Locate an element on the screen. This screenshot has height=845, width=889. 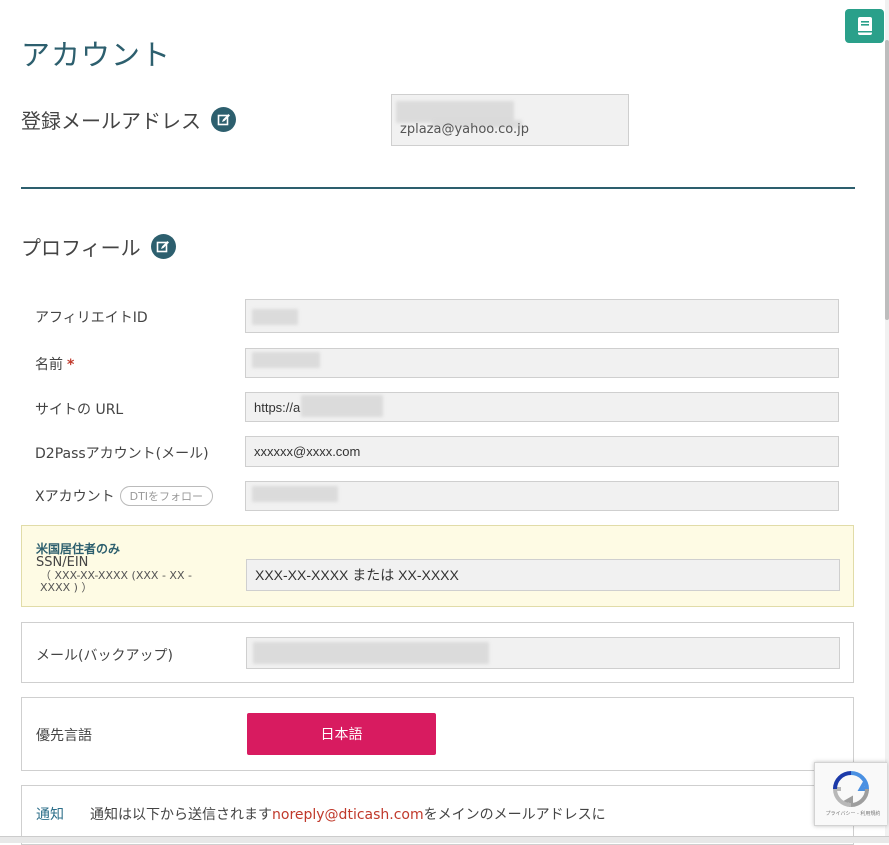
site-url-value: https://a is located at coordinates (277, 407).